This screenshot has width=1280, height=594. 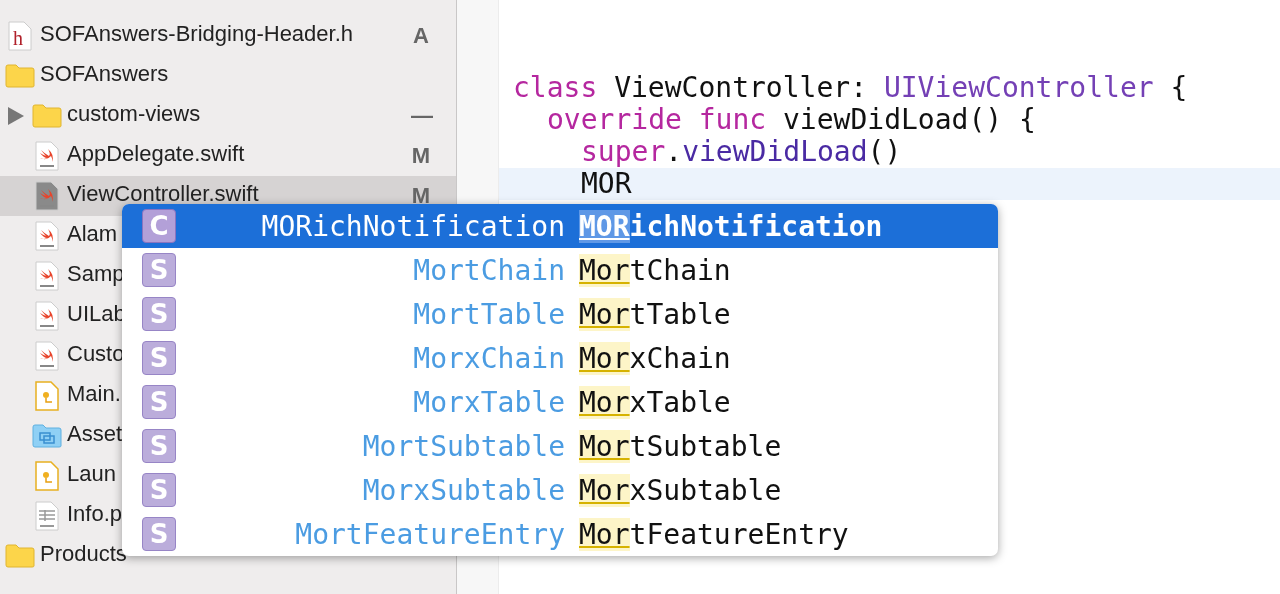 What do you see at coordinates (731, 226) in the screenshot?
I see `completion-name: MORichNotification` at bounding box center [731, 226].